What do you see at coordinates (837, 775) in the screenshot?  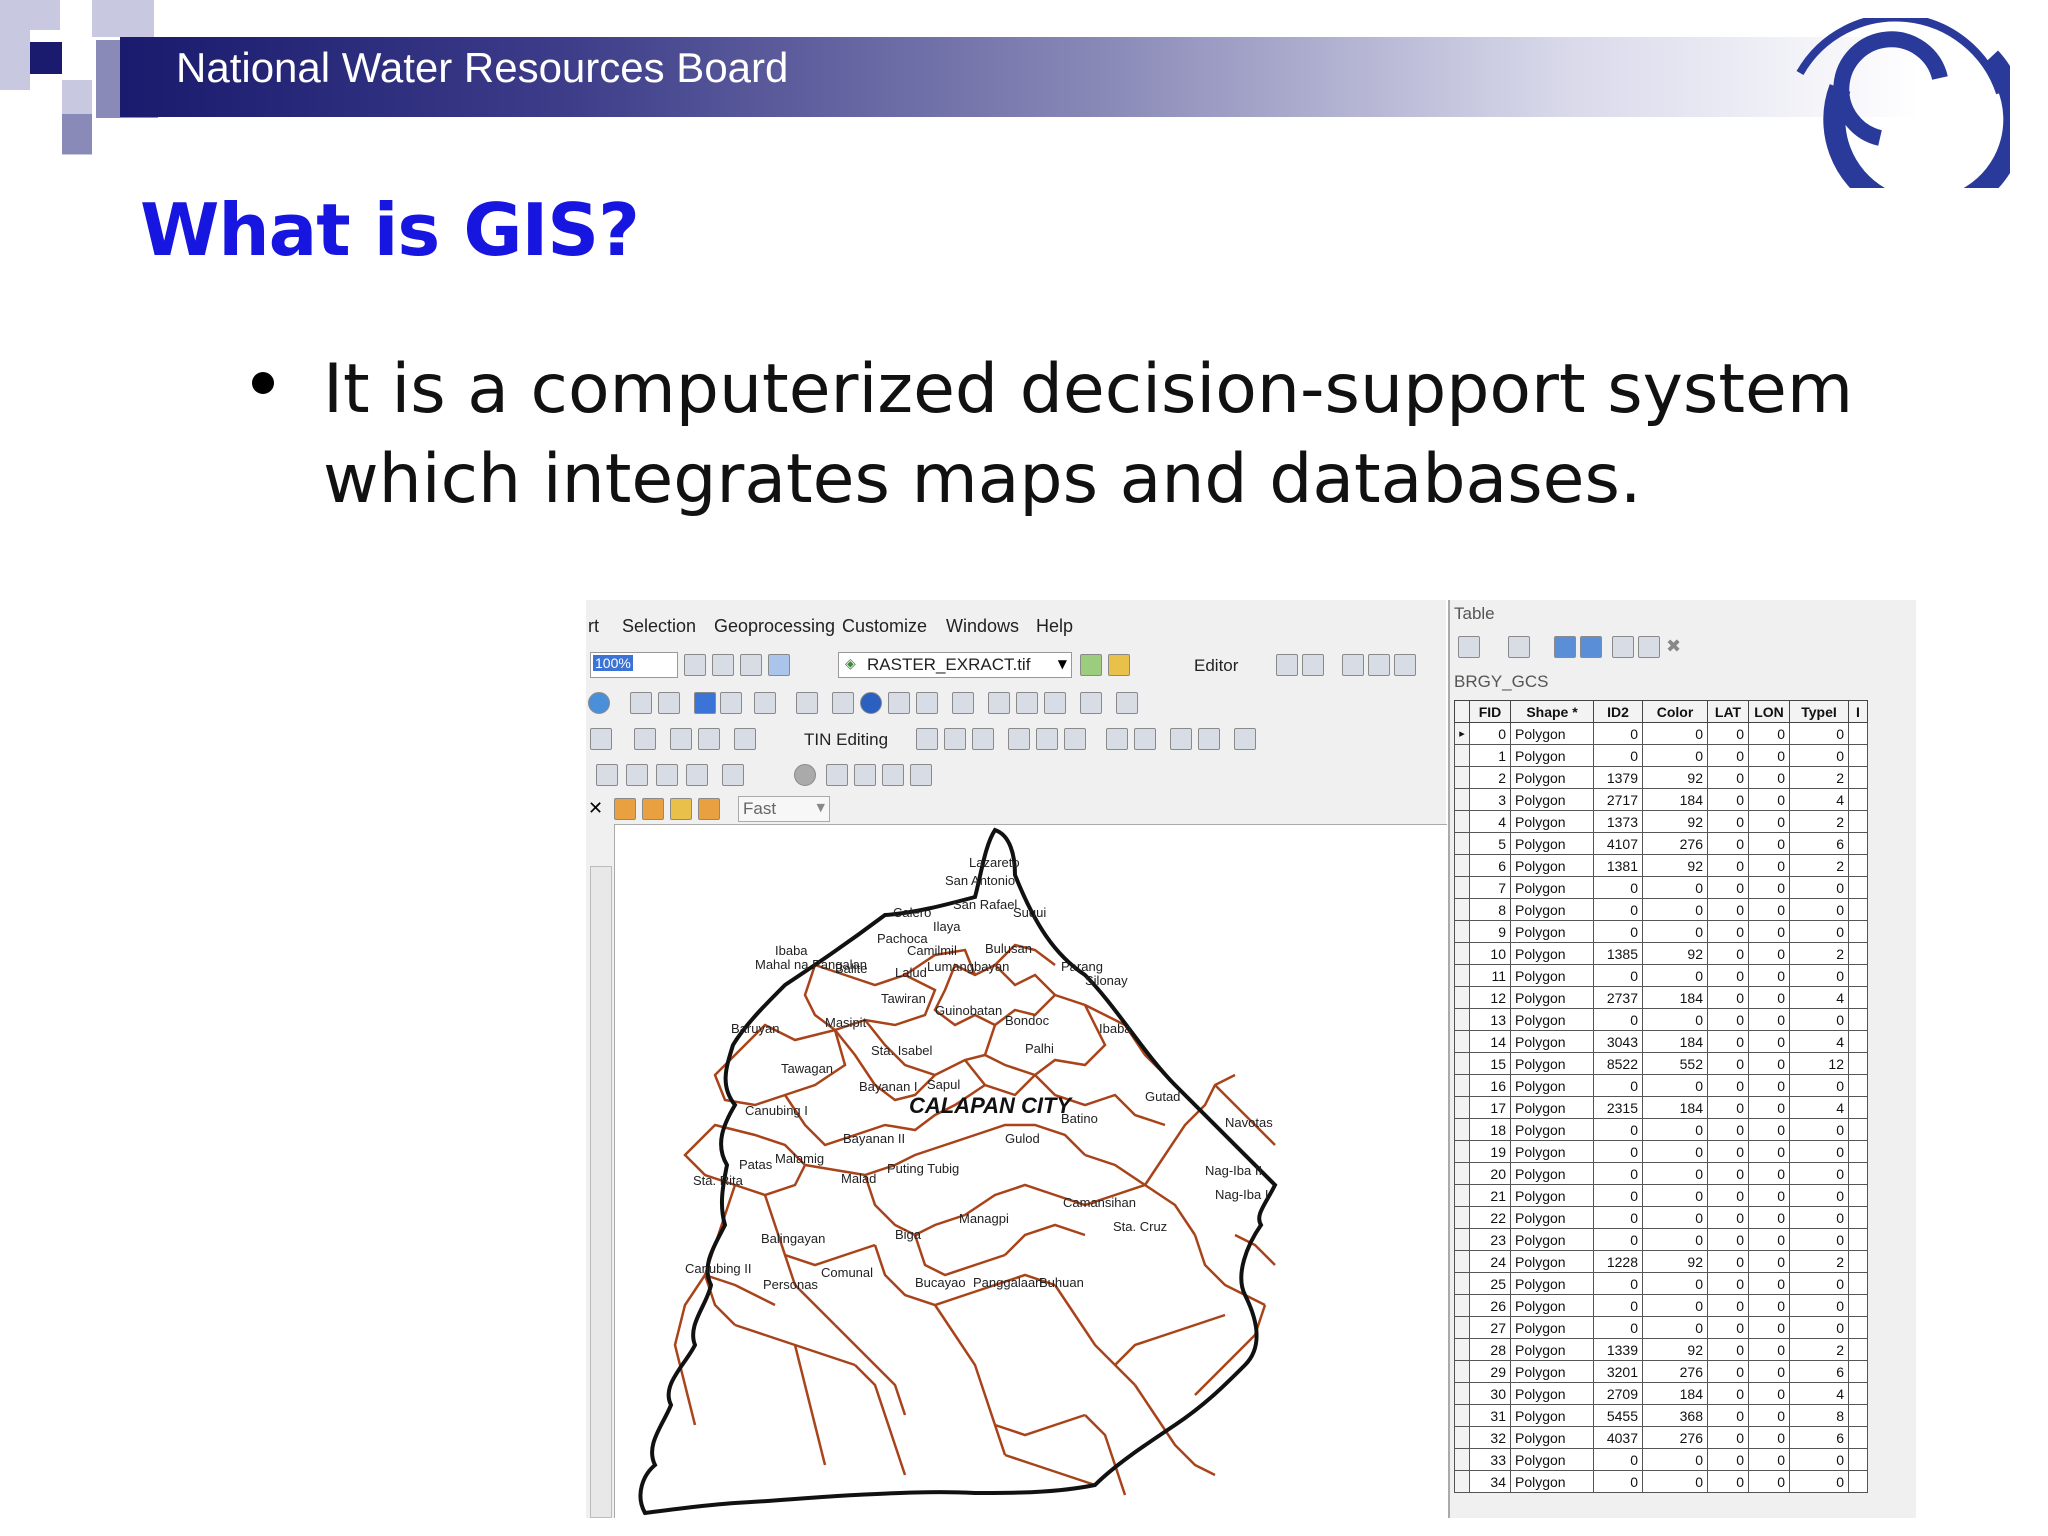 I see `error-inspector-icon` at bounding box center [837, 775].